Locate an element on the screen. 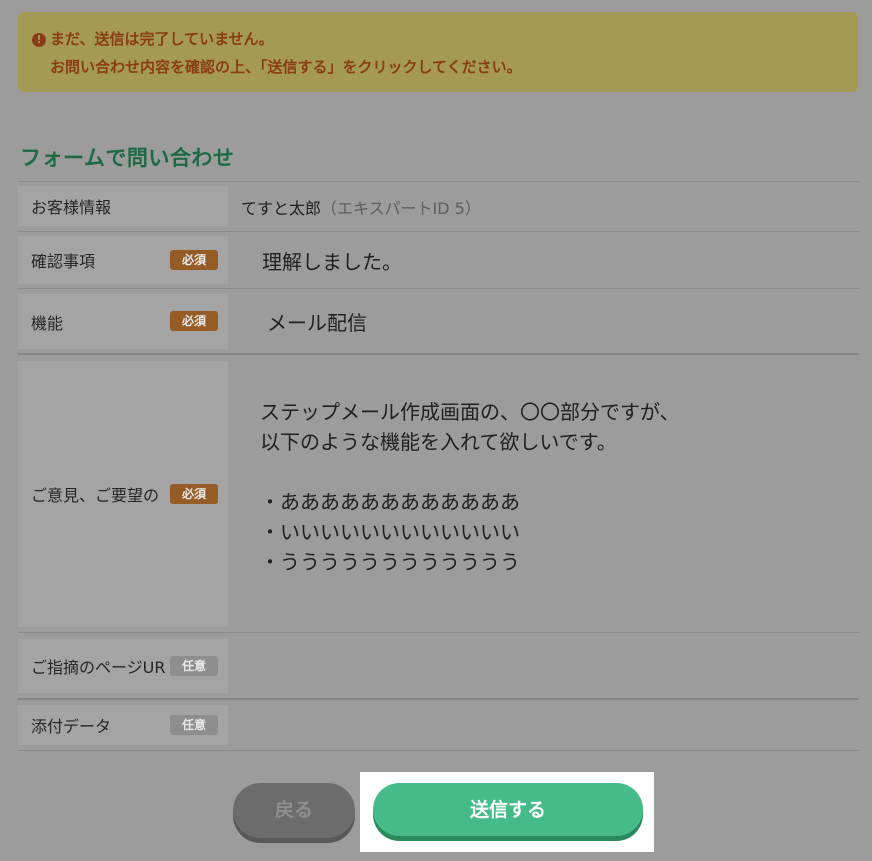  alert-line-1: ! まだ、送信は完了していません。 is located at coordinates (445, 39).